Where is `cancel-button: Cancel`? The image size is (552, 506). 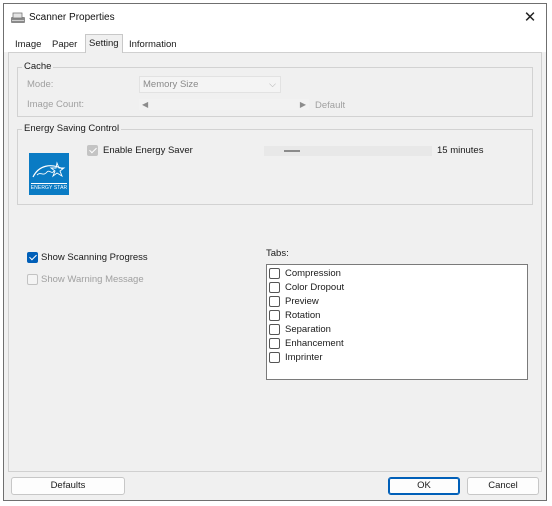 cancel-button: Cancel is located at coordinates (503, 486).